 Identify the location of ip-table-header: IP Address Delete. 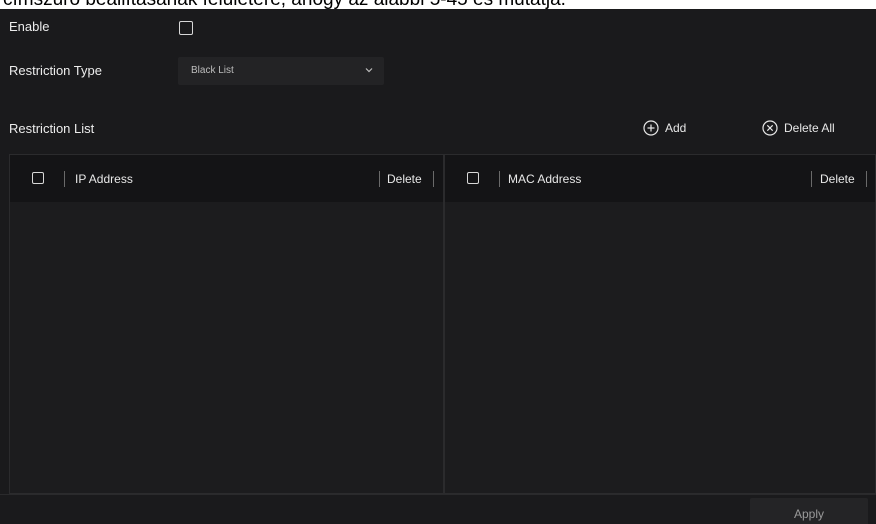
(226, 178).